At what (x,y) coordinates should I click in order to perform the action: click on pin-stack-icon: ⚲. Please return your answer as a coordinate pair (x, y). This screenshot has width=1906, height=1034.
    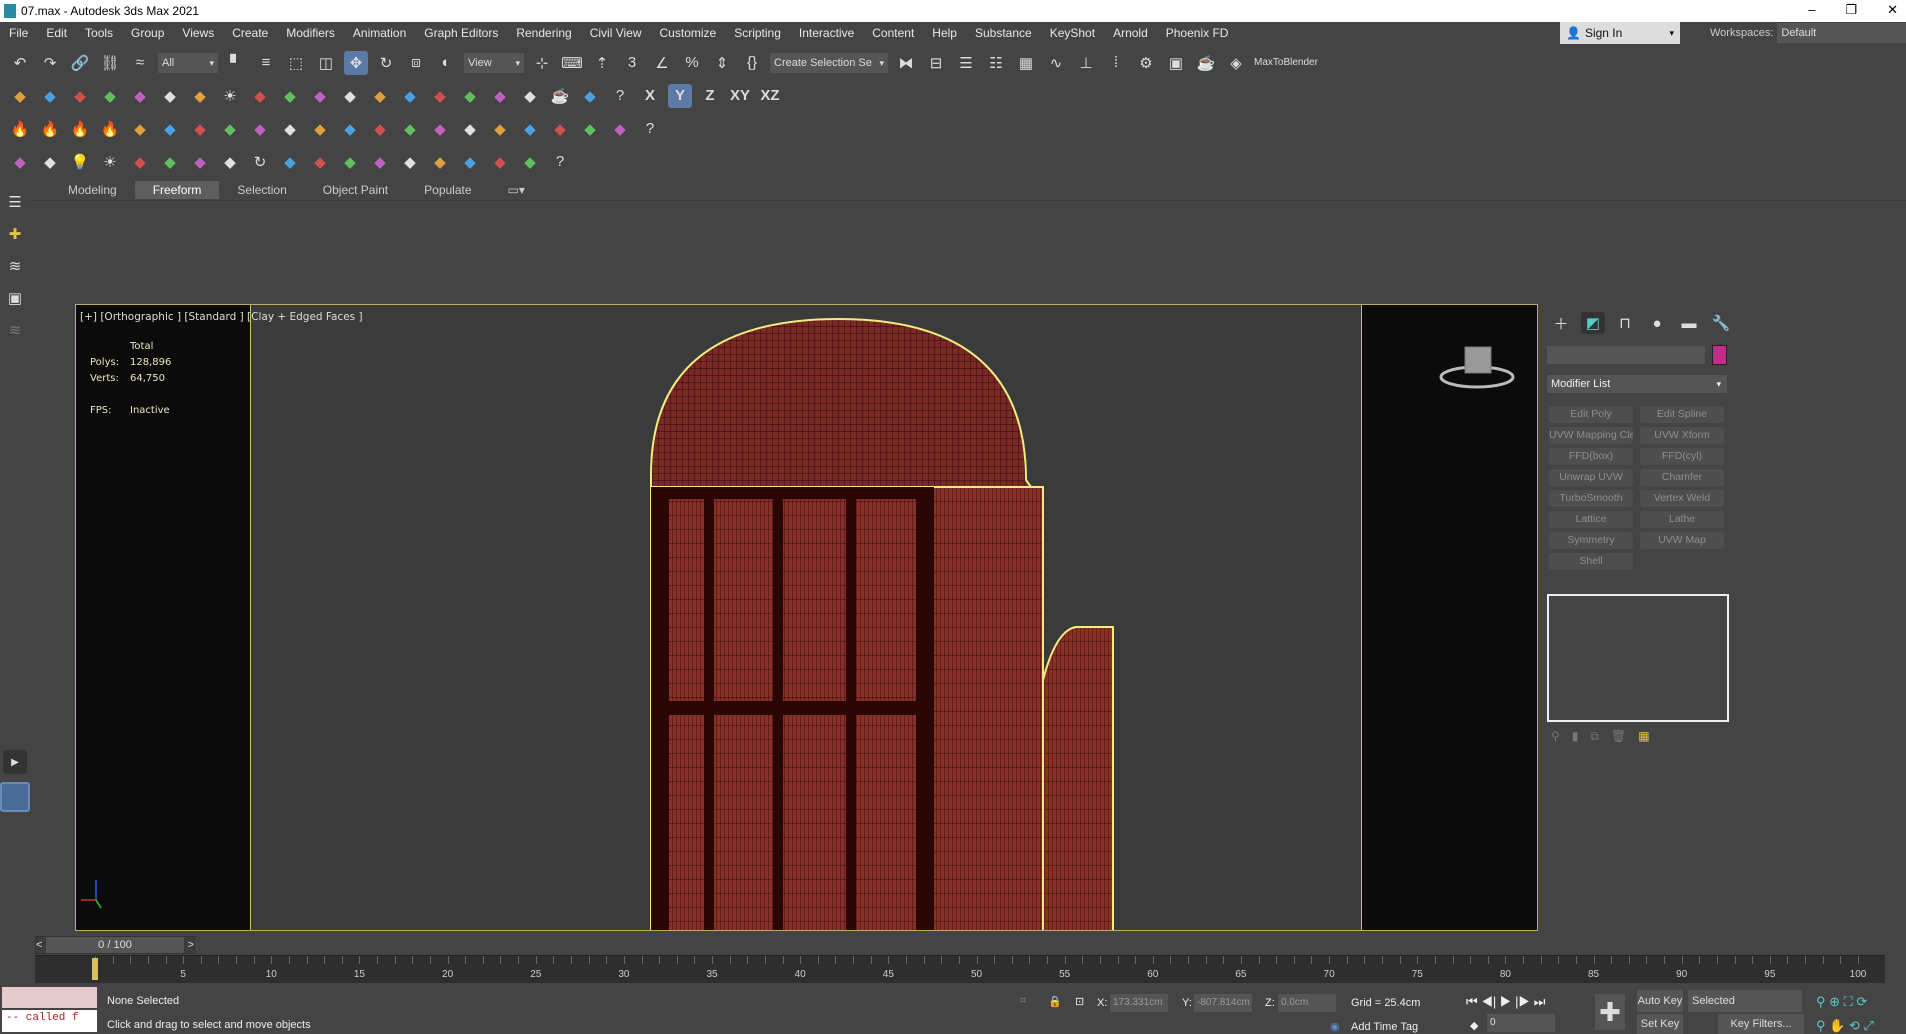
    Looking at the image, I should click on (1555, 736).